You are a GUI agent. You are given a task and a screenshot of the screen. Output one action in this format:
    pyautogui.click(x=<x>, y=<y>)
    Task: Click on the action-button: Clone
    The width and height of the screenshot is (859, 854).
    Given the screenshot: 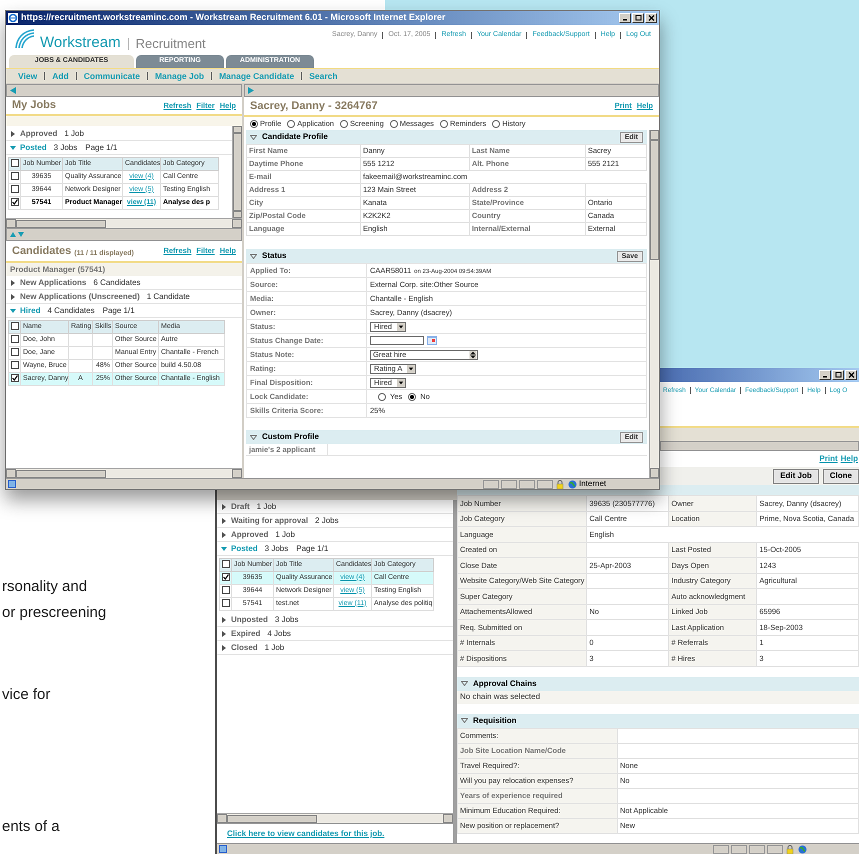 What is the action you would take?
    pyautogui.click(x=840, y=476)
    